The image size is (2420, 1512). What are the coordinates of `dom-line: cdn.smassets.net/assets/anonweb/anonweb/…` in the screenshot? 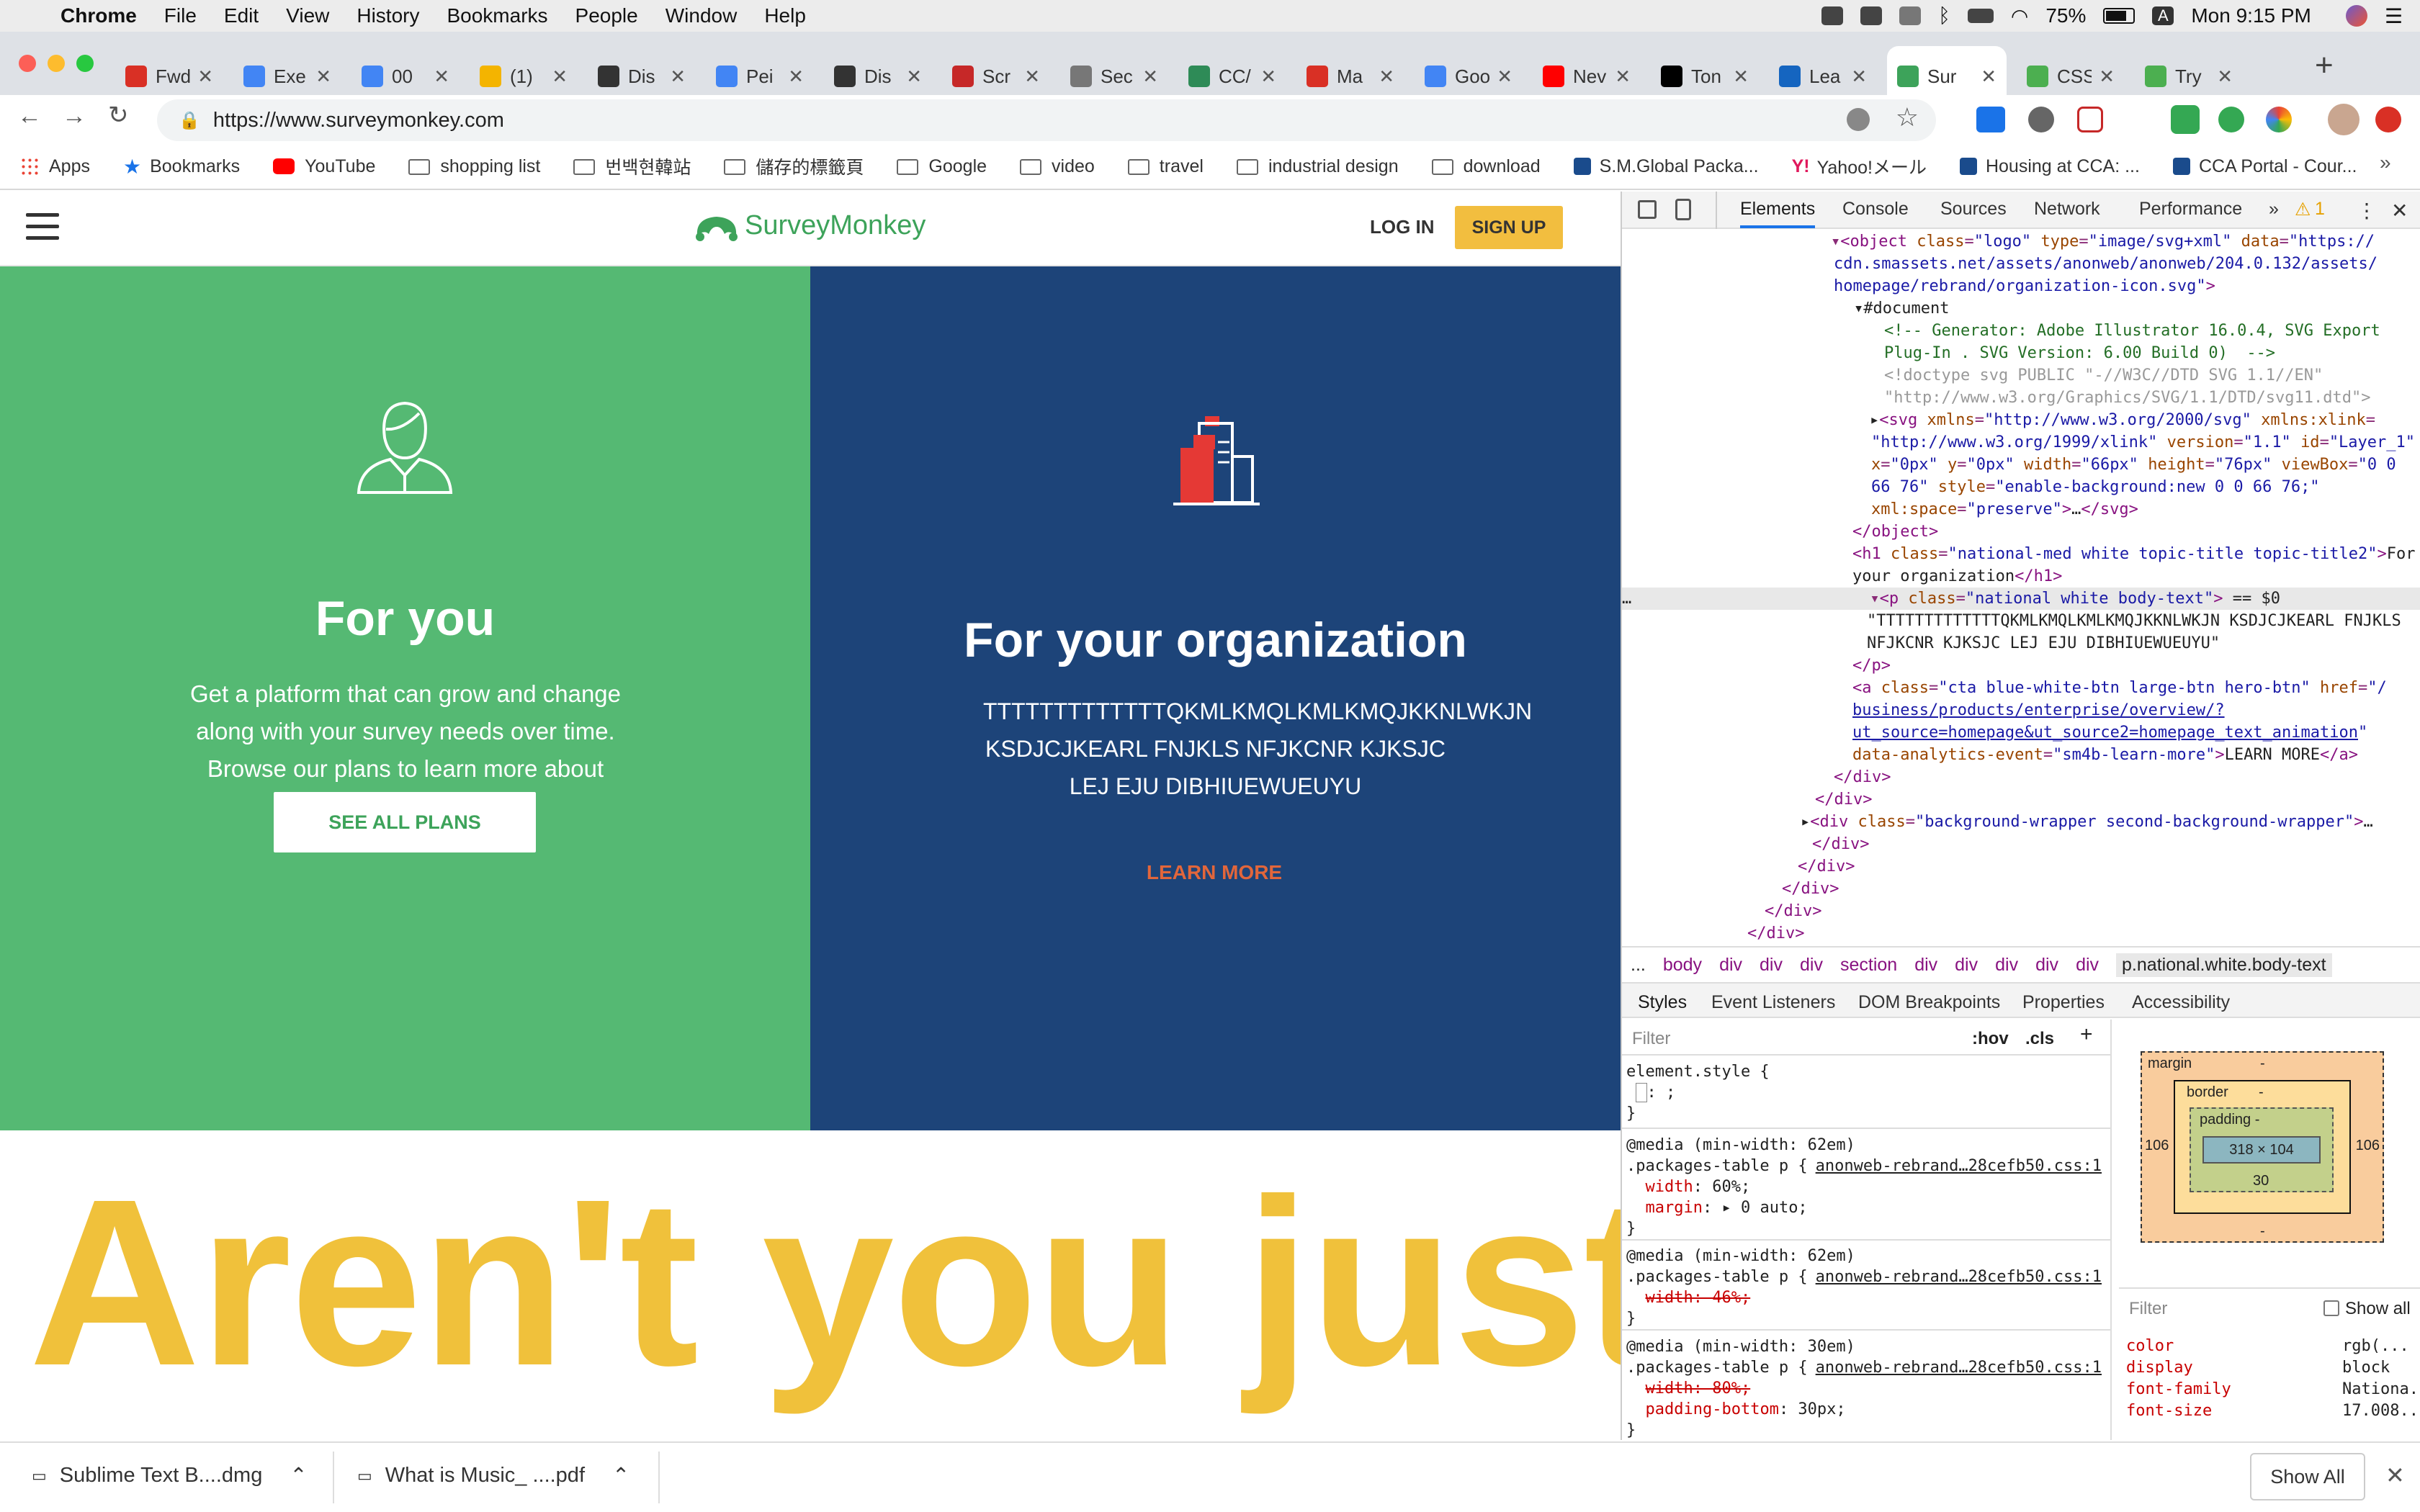 It's located at (2106, 264).